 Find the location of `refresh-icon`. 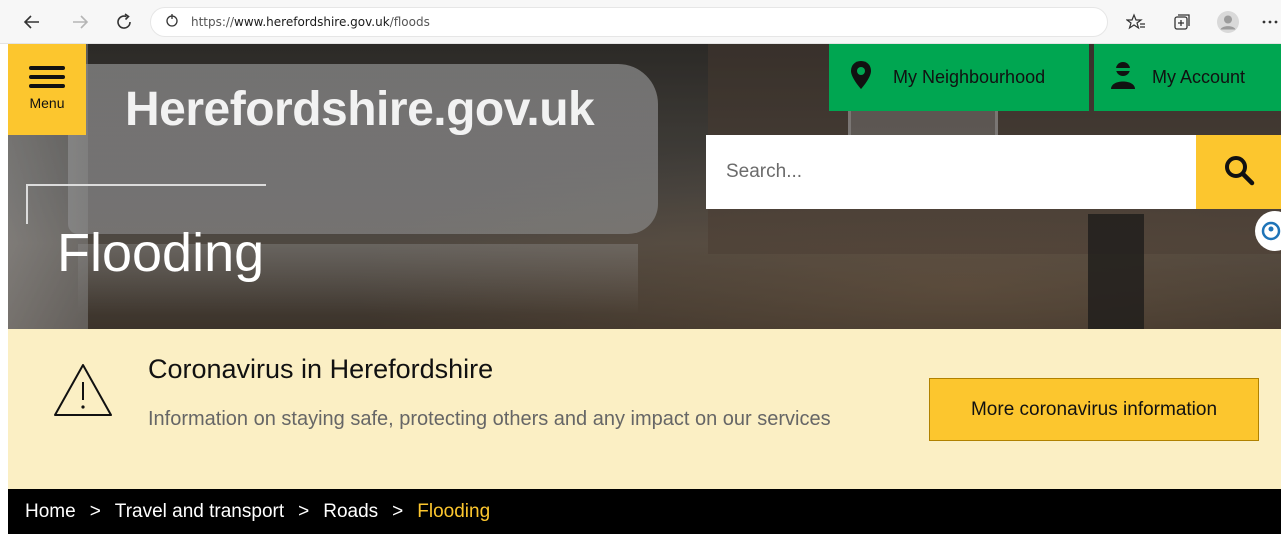

refresh-icon is located at coordinates (124, 22).